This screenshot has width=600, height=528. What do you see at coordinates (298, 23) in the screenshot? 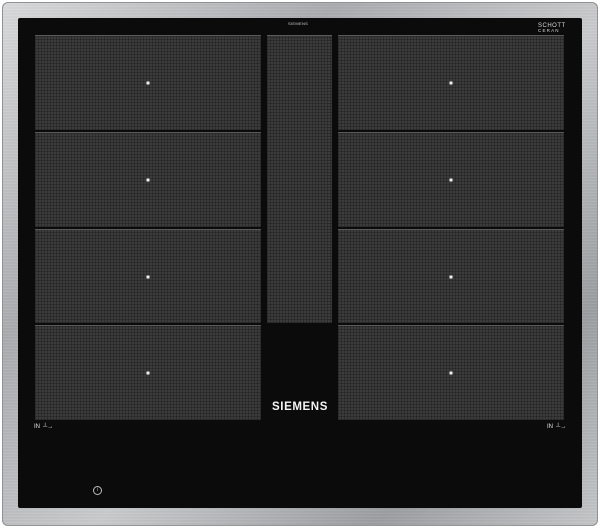
I see `top-brand-mark: SIEMENS` at bounding box center [298, 23].